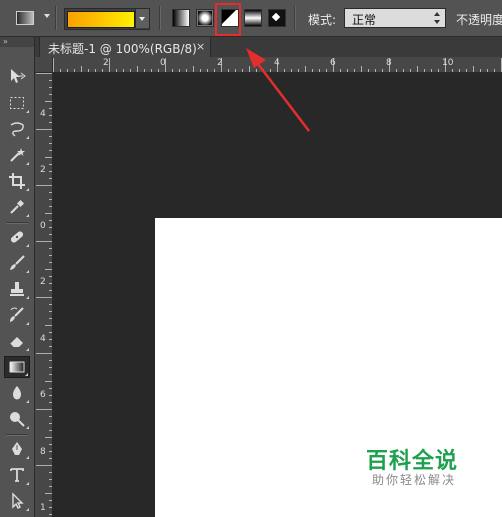 This screenshot has height=517, width=502. I want to click on watermark-subtitle: 助你轻松解决, so click(414, 480).